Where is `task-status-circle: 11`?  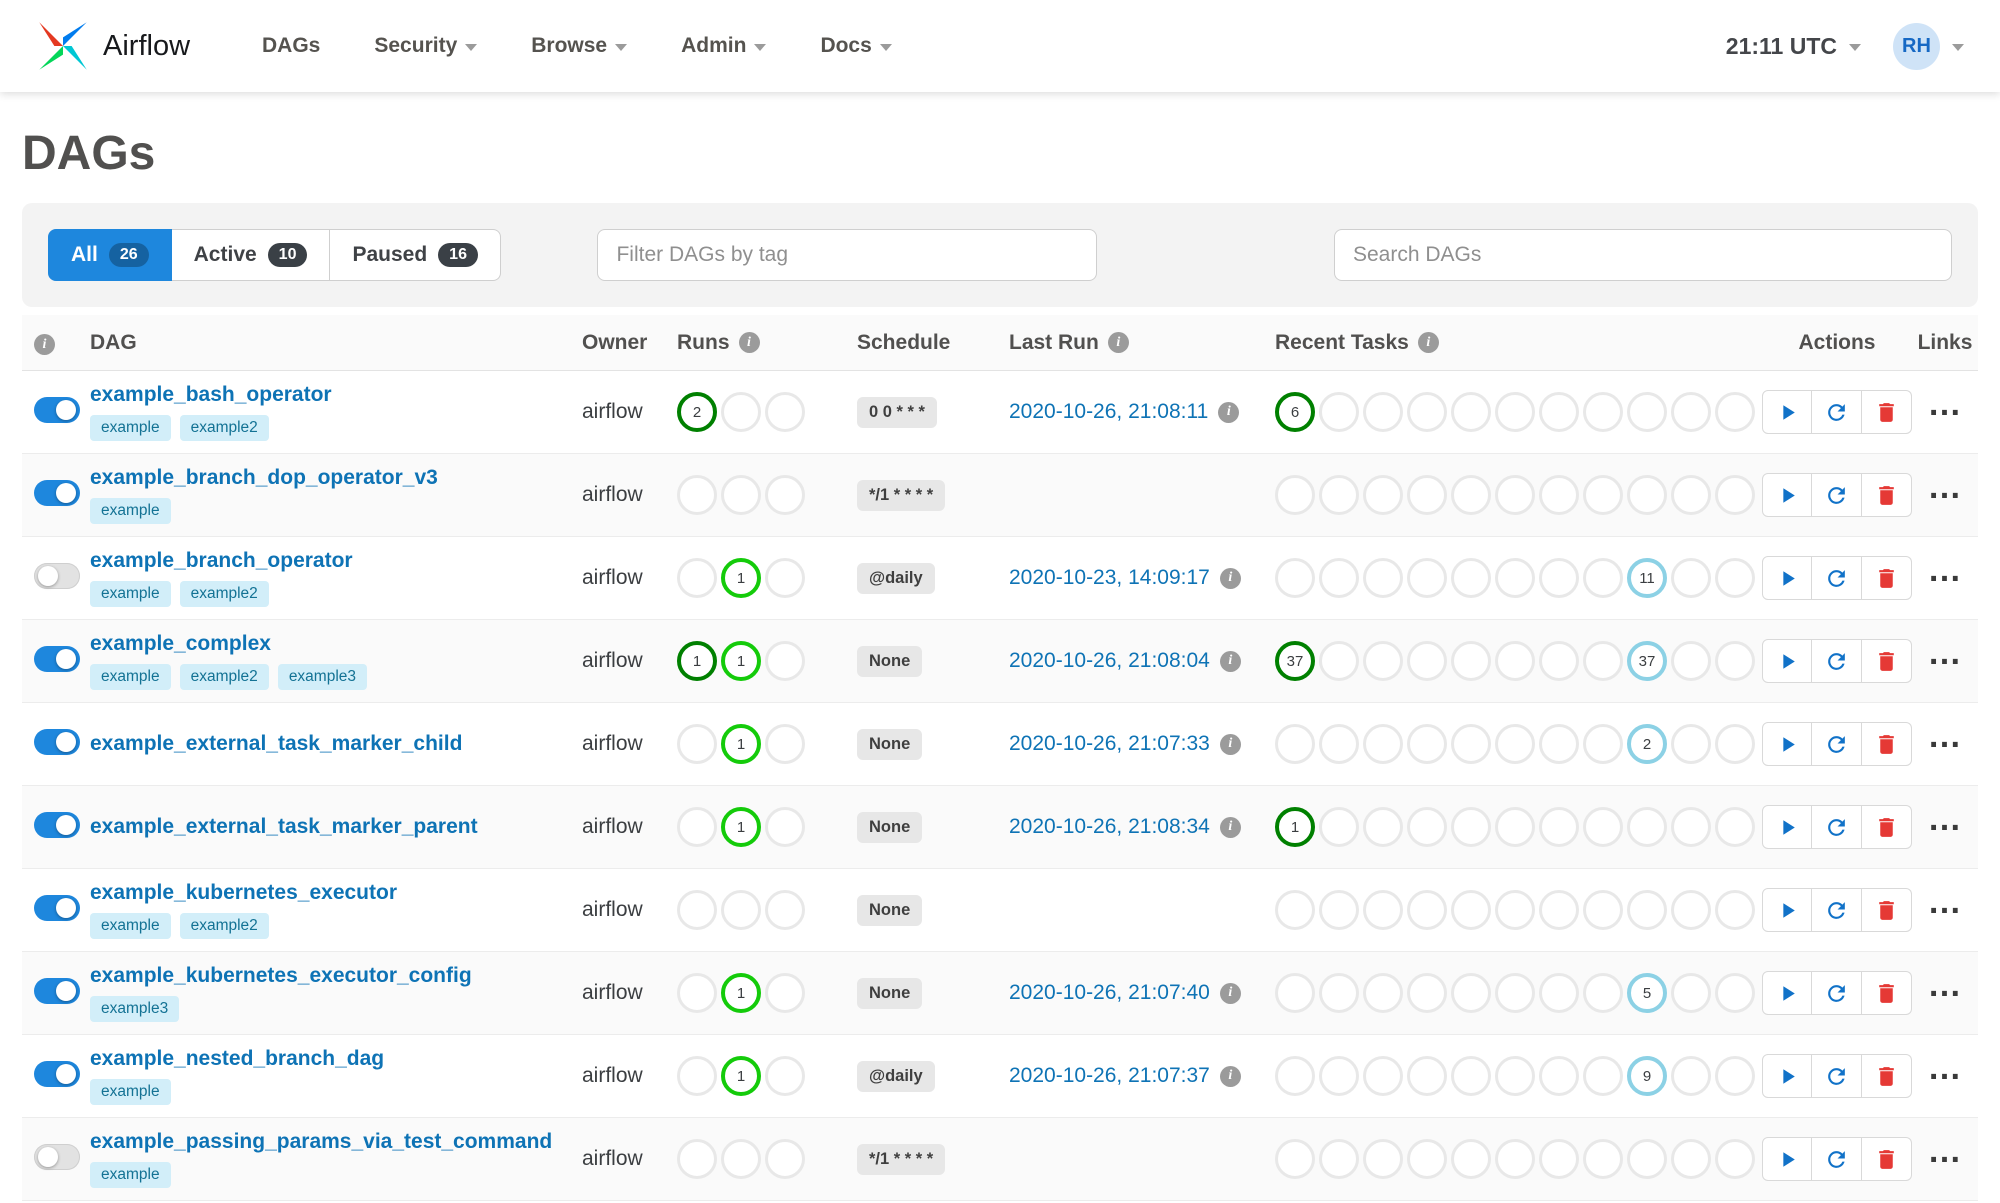
task-status-circle: 11 is located at coordinates (1647, 578).